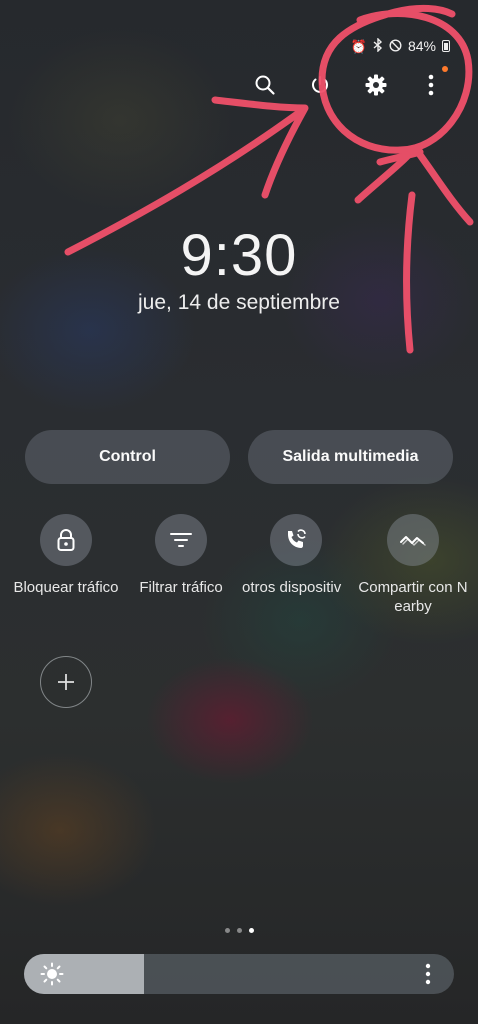 The width and height of the screenshot is (478, 1024). I want to click on tile-other-devices: otros dispositiv, so click(296, 555).